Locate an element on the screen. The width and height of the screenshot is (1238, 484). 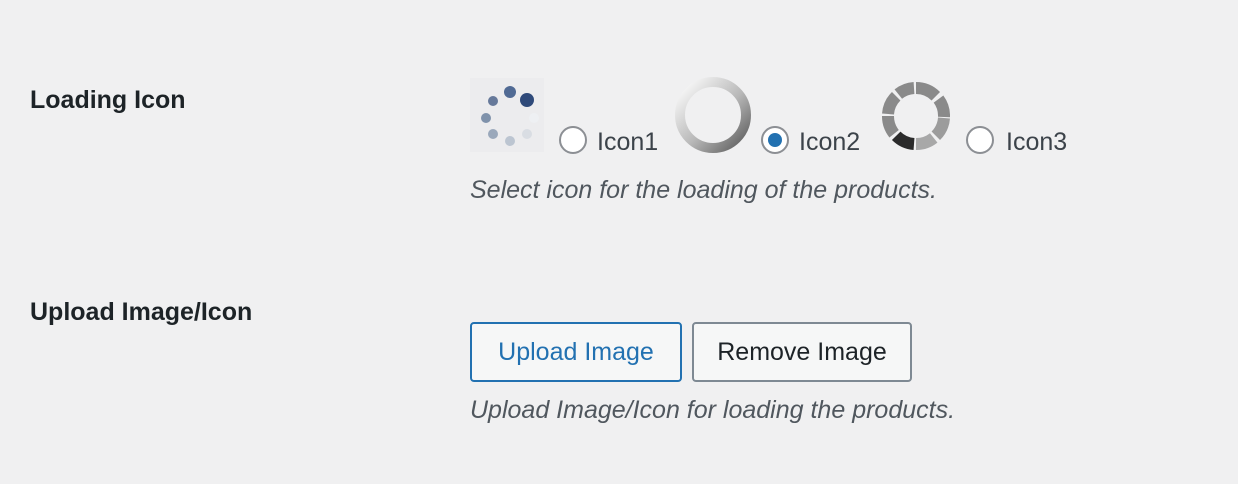
ring-spinner-icon is located at coordinates (713, 115).